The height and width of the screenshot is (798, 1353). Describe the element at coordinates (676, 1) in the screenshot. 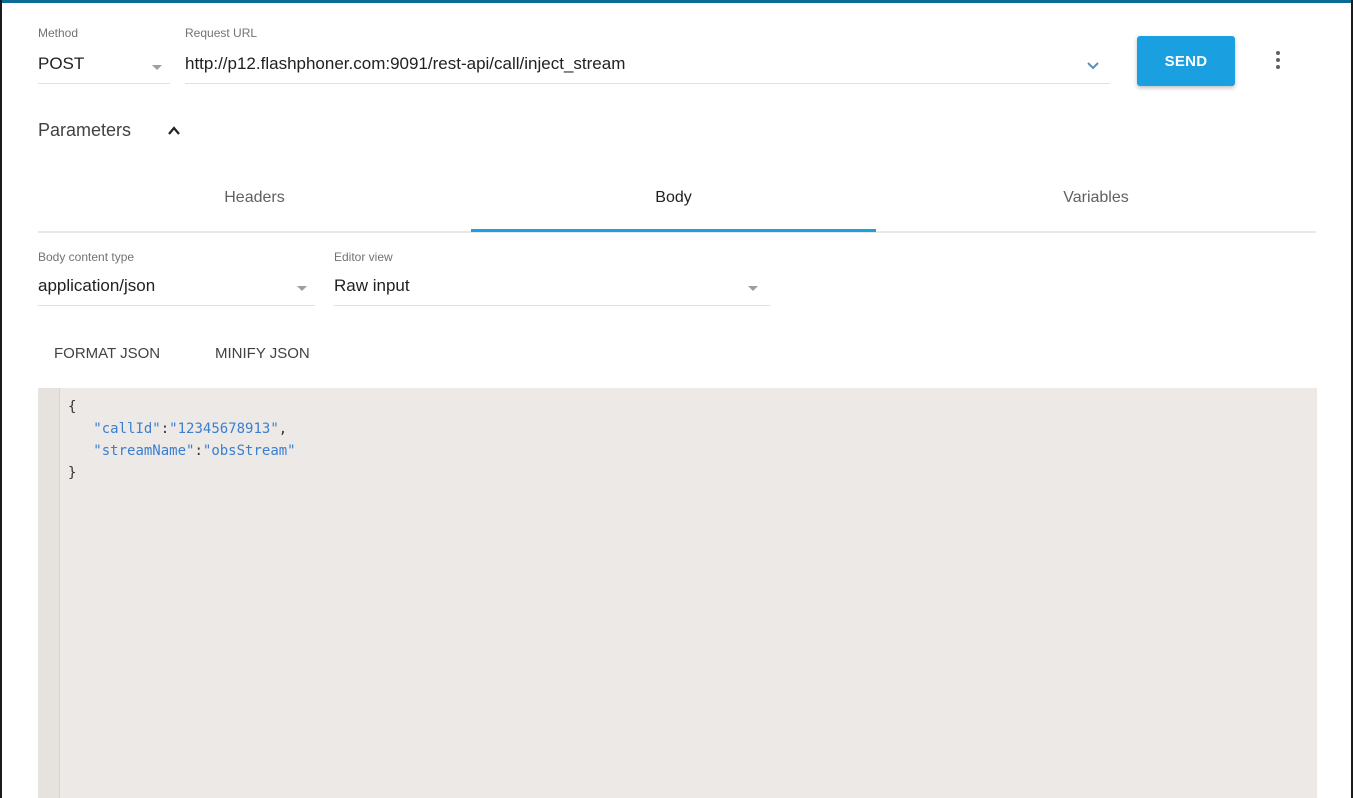

I see `window-top-border` at that location.